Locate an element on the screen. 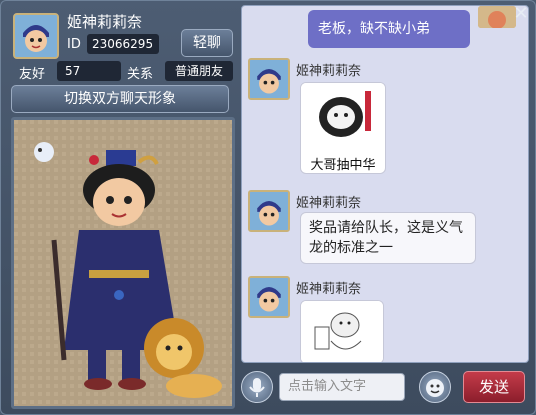 Image resolution: width=536 pixels, height=415 pixels. id-label: ID is located at coordinates (74, 44).